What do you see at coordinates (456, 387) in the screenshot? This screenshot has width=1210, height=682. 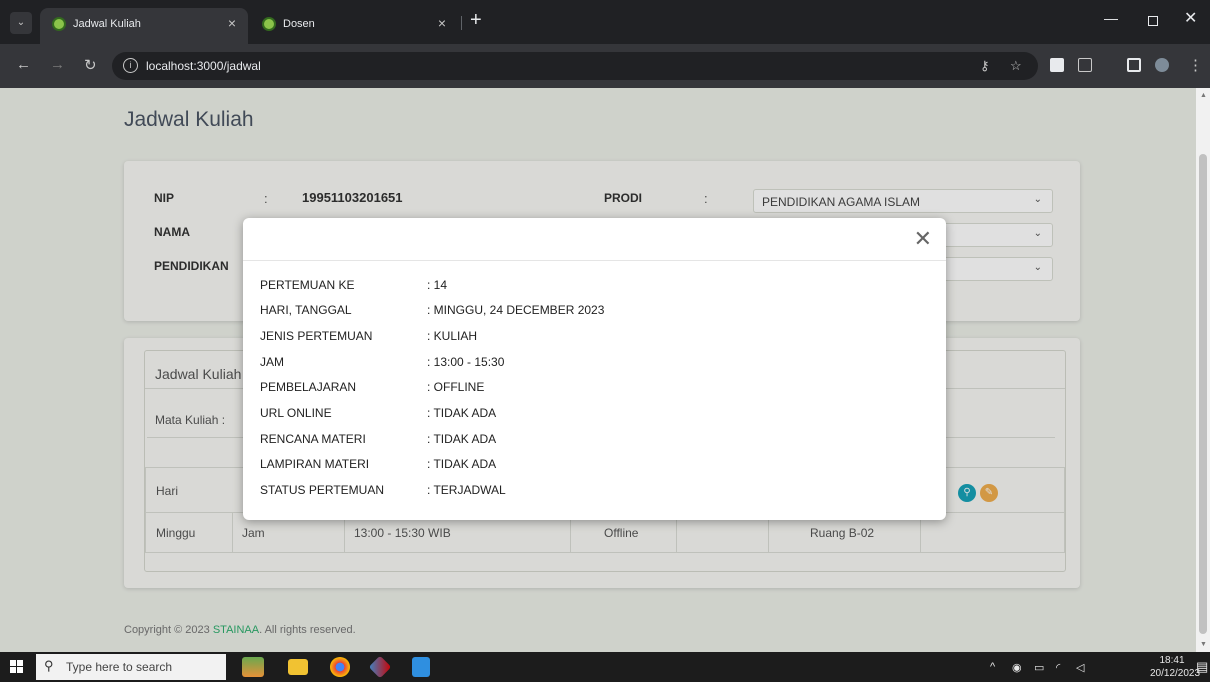 I see `detail-value: : OFFLINE` at bounding box center [456, 387].